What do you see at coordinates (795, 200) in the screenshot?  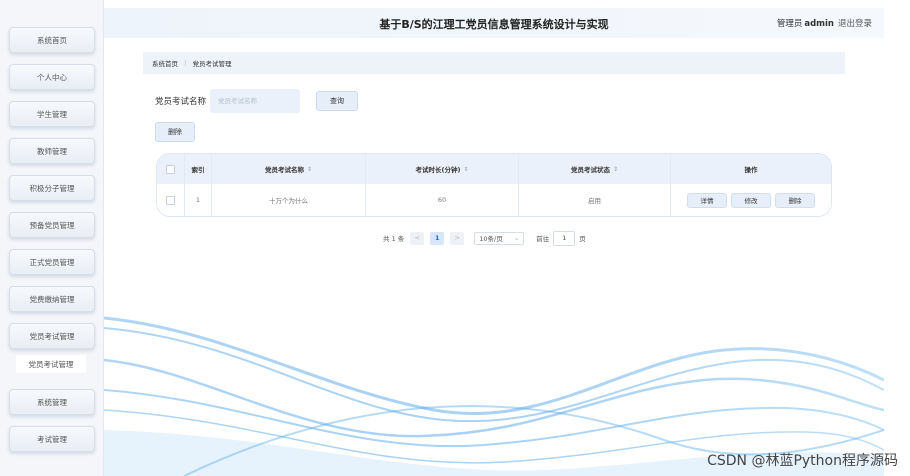 I see `delete-row-button: 删除` at bounding box center [795, 200].